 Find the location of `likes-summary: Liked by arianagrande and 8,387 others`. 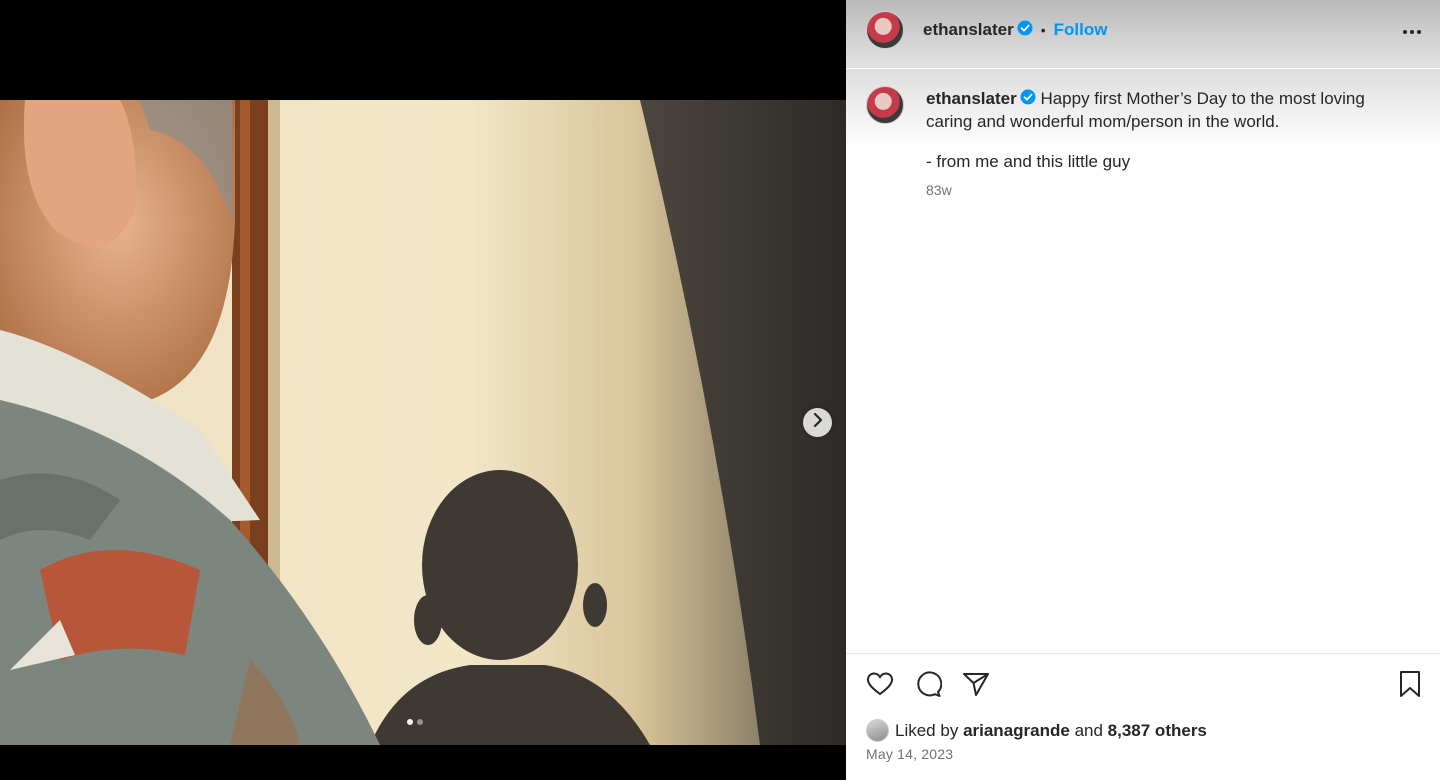

likes-summary: Liked by arianagrande and 8,387 others is located at coordinates (1036, 730).